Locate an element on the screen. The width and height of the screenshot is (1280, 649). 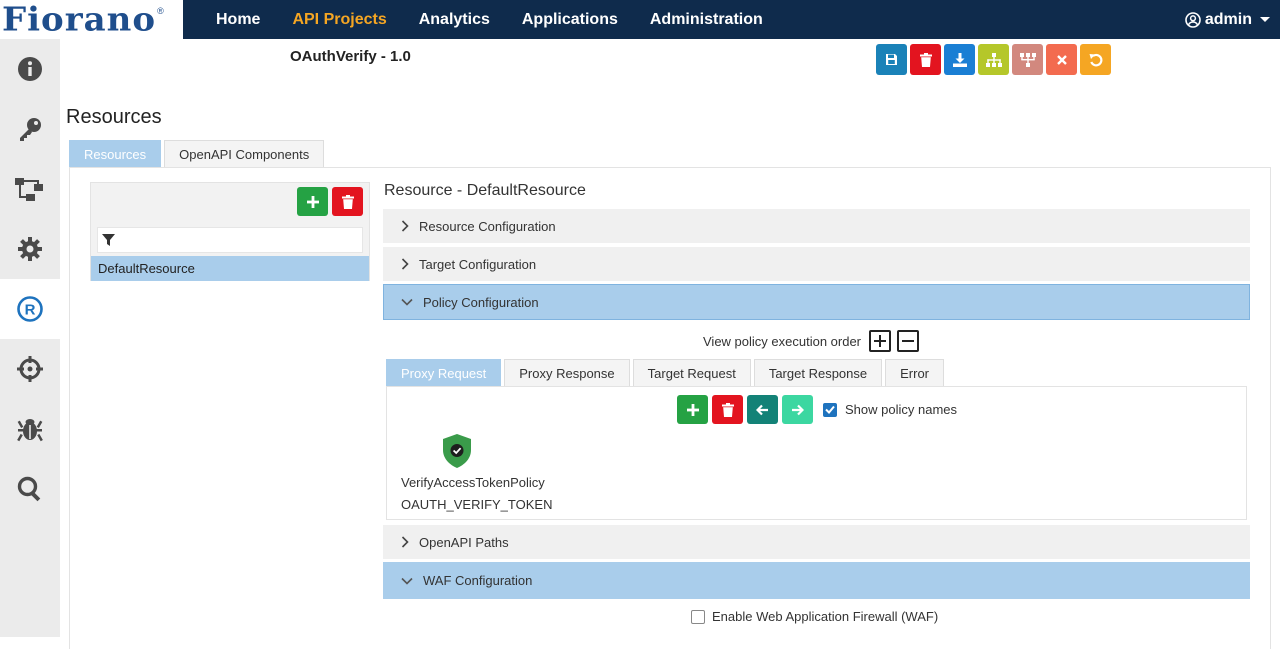
accordion-resource-configuration: Resource Configuration is located at coordinates (816, 226).